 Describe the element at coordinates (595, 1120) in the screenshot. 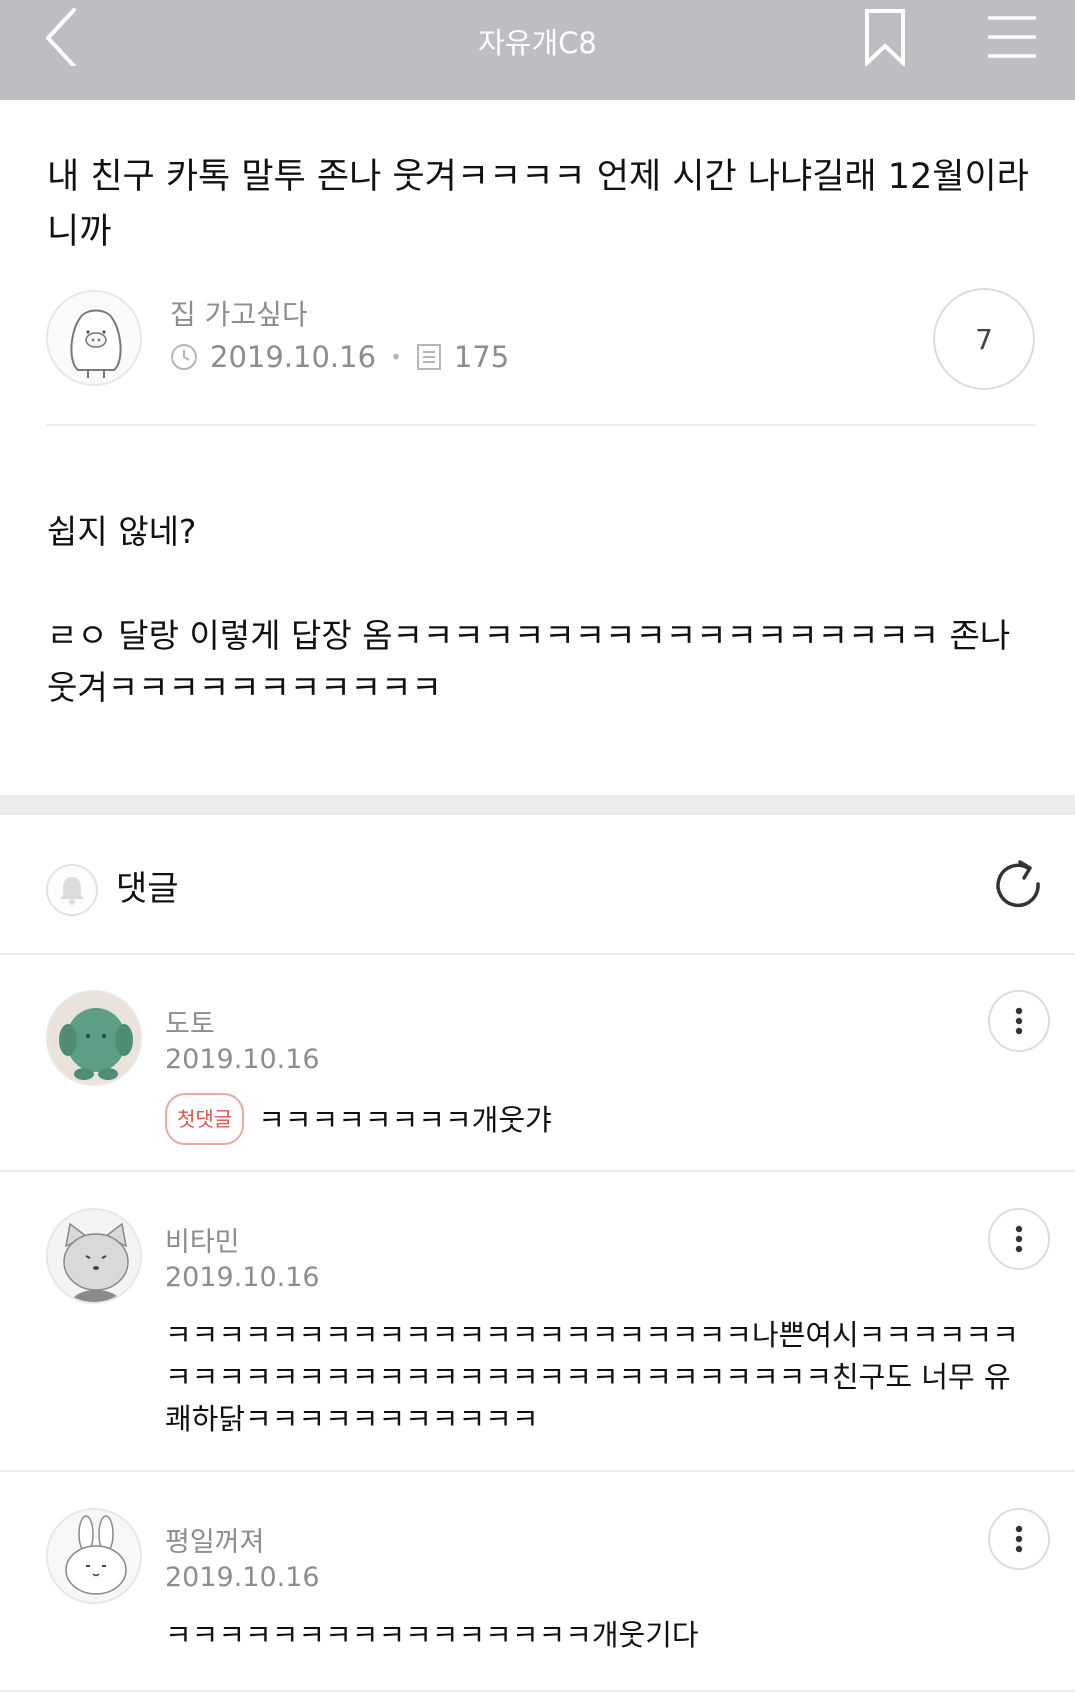

I see `comment-text: 첫댓글 ㅋㅋㅋㅋㅋㅋㅋㅋ개웃갸` at that location.